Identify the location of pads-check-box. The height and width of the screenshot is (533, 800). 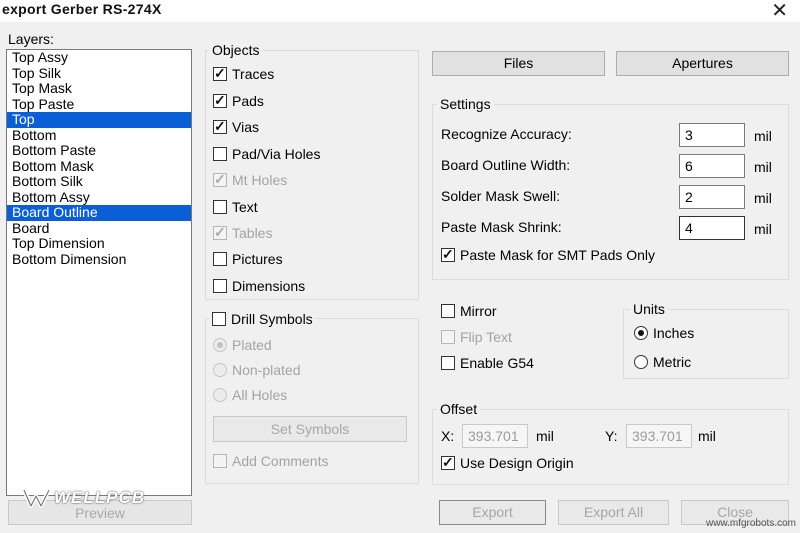
(220, 100).